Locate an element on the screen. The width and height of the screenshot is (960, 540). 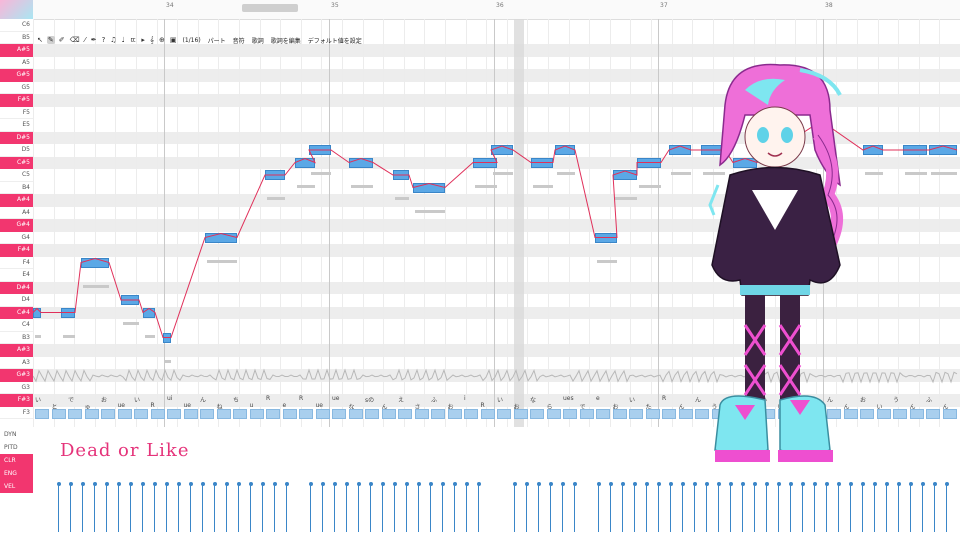
view-option-1-icon: ♫ is located at coordinates (113, 40).